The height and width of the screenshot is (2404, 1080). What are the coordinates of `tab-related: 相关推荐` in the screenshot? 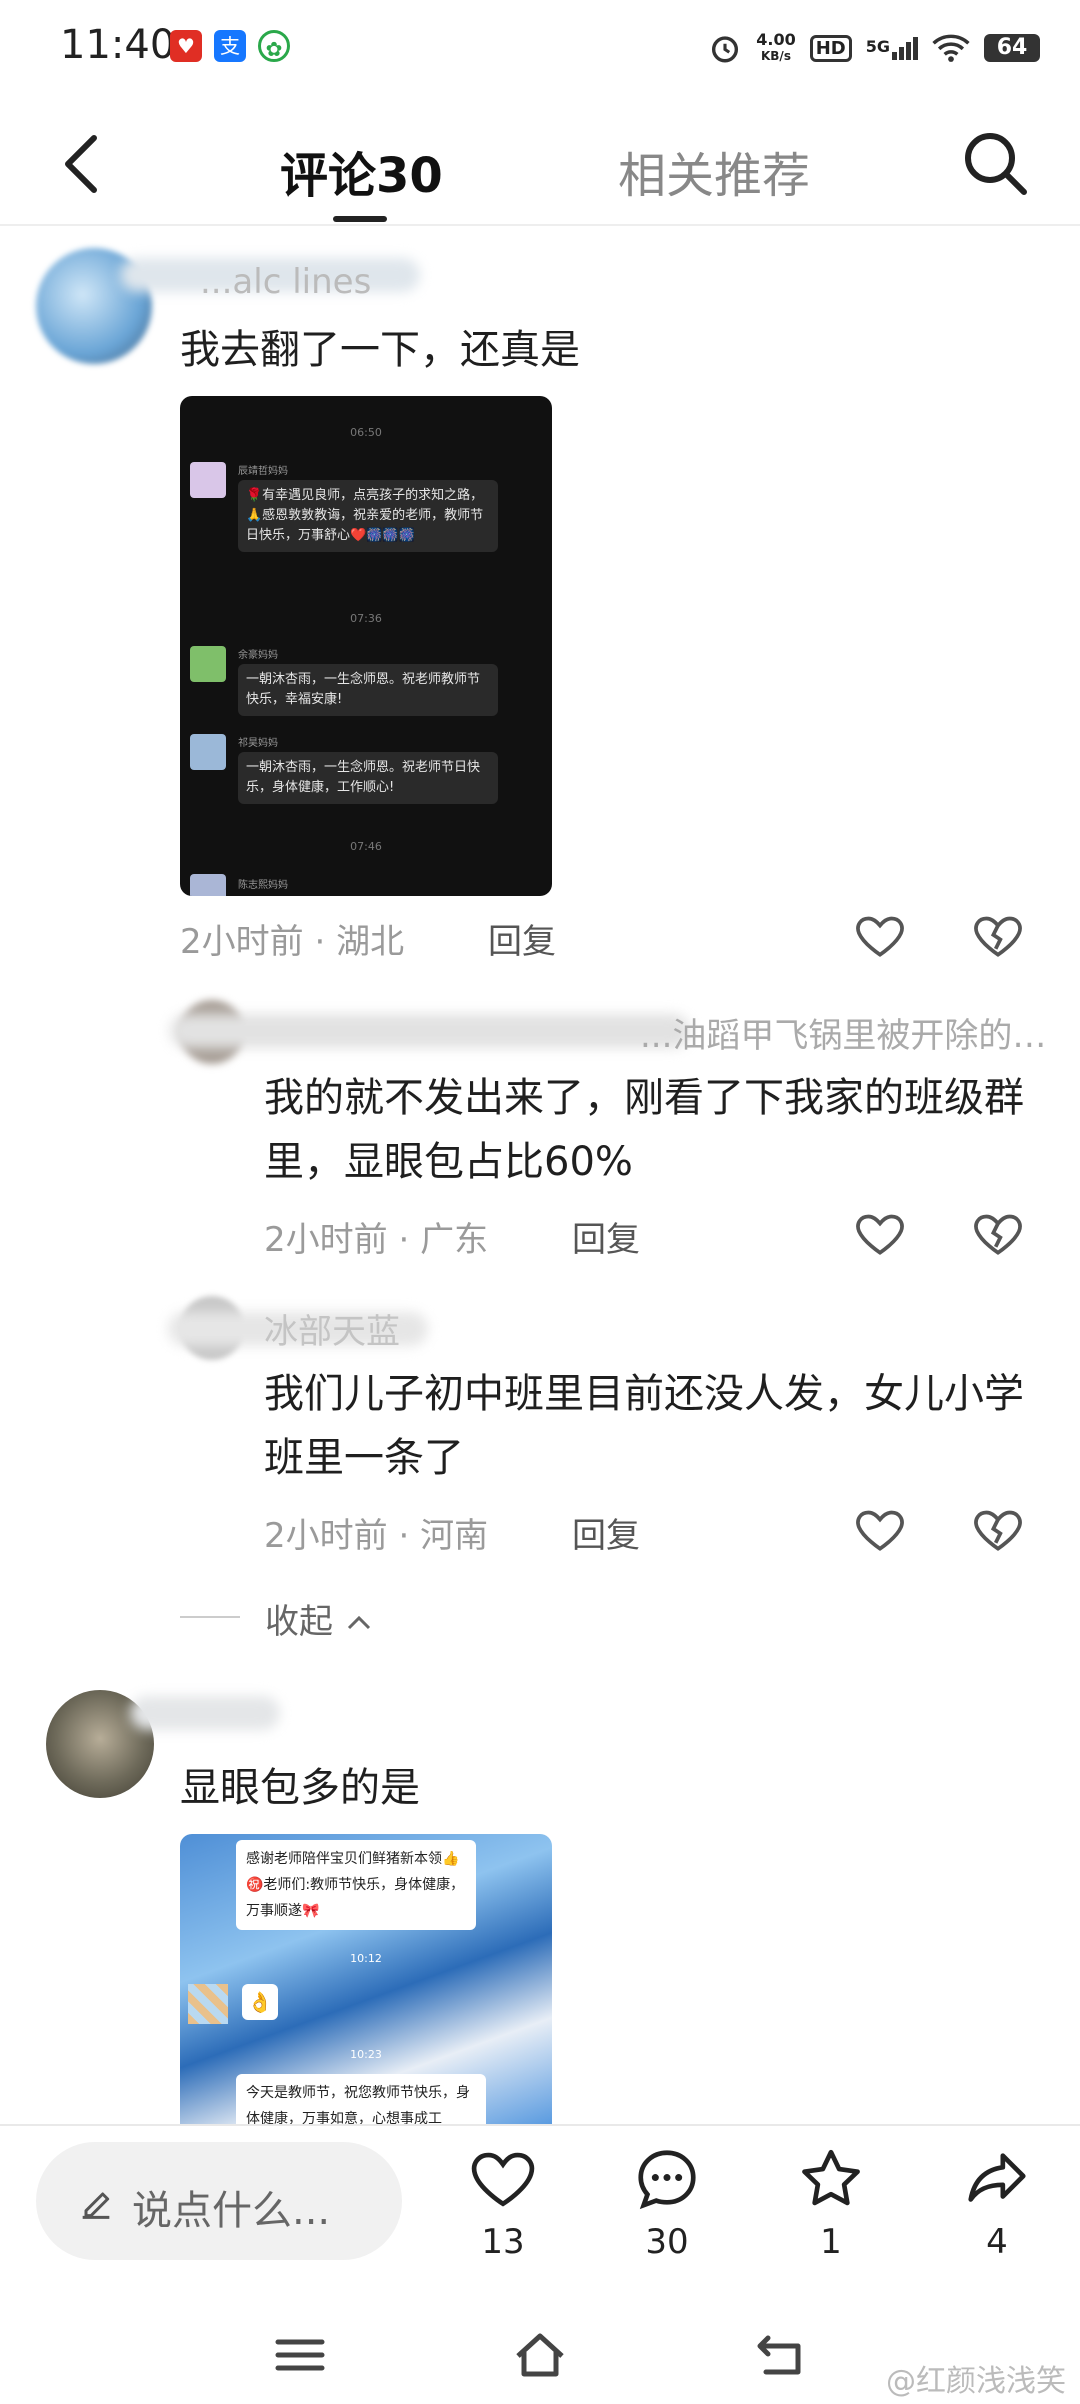 It's located at (714, 171).